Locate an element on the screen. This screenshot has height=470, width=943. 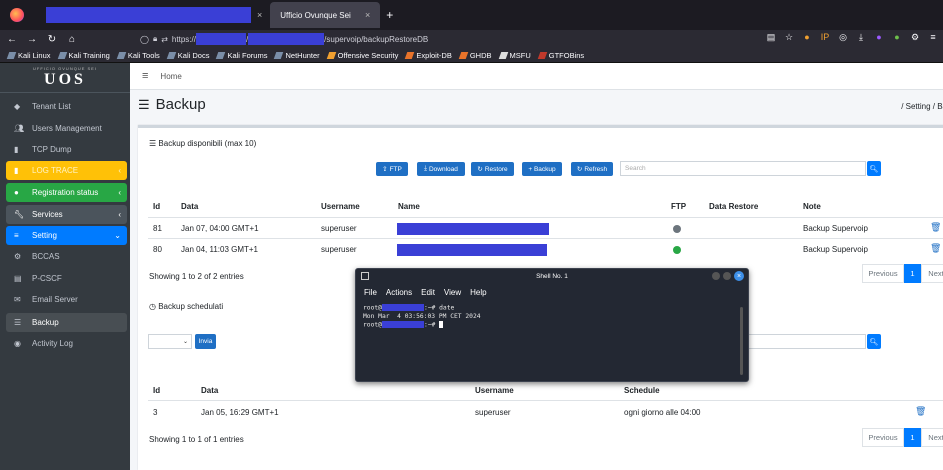
download-button: ⤓ Download is located at coordinates (441, 169).